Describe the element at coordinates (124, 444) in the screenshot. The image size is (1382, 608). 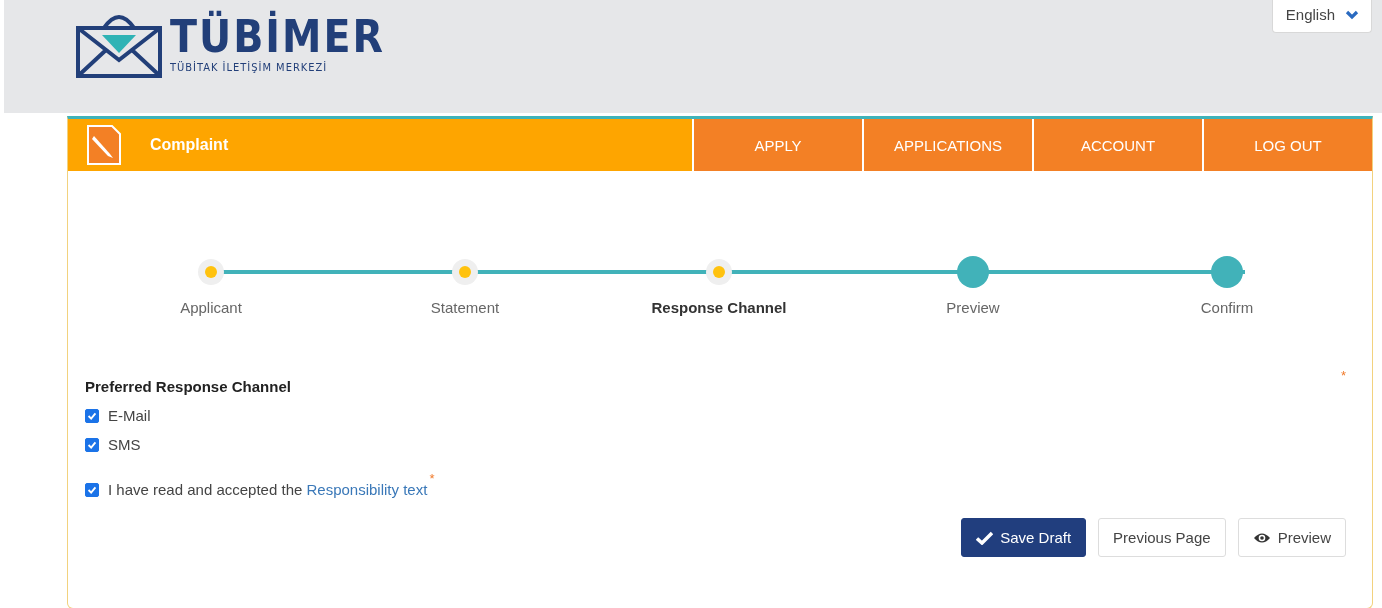
I see `checkbox-label: SMS` at that location.